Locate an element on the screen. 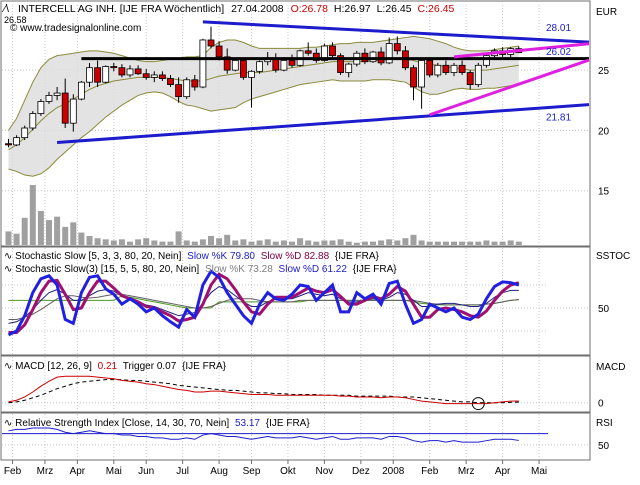 Image resolution: width=640 pixels, height=485 pixels. x-tick-label: Jul is located at coordinates (182, 471).